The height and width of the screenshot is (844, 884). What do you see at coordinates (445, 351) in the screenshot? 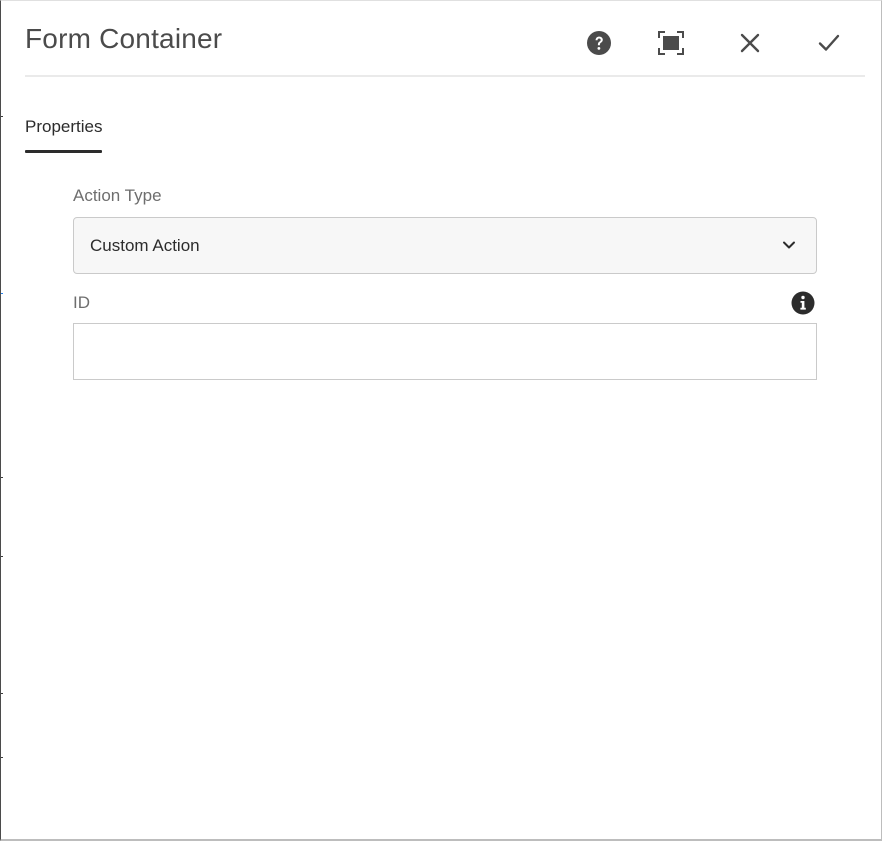
I see `id-input` at bounding box center [445, 351].